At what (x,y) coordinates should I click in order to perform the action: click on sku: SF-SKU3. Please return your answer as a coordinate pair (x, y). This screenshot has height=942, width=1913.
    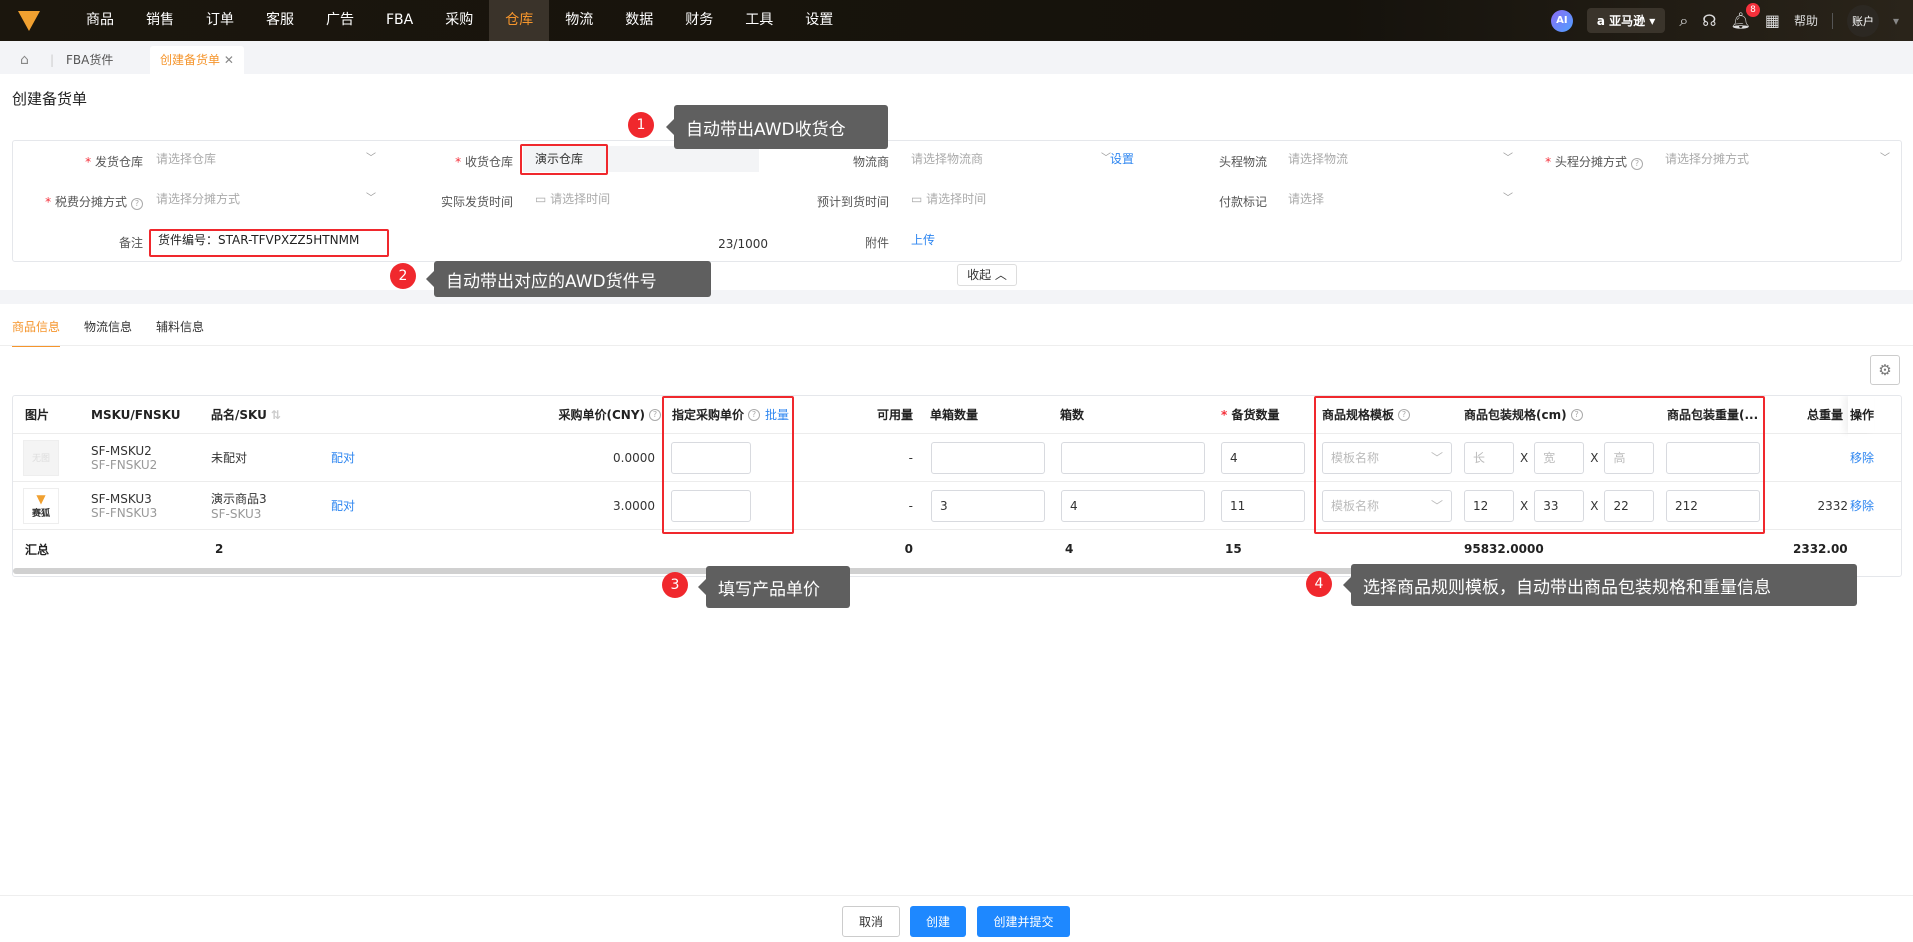
    Looking at the image, I should click on (236, 514).